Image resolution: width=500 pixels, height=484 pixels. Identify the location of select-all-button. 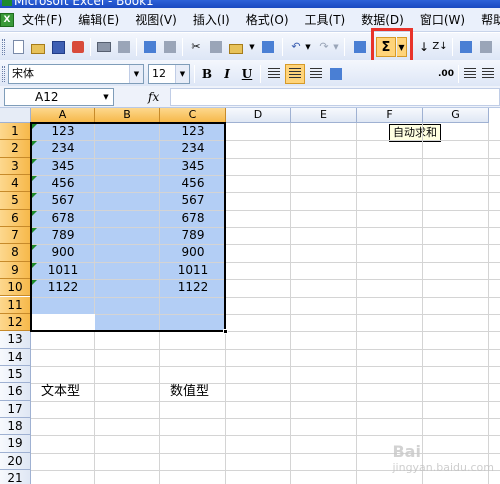
(15, 115).